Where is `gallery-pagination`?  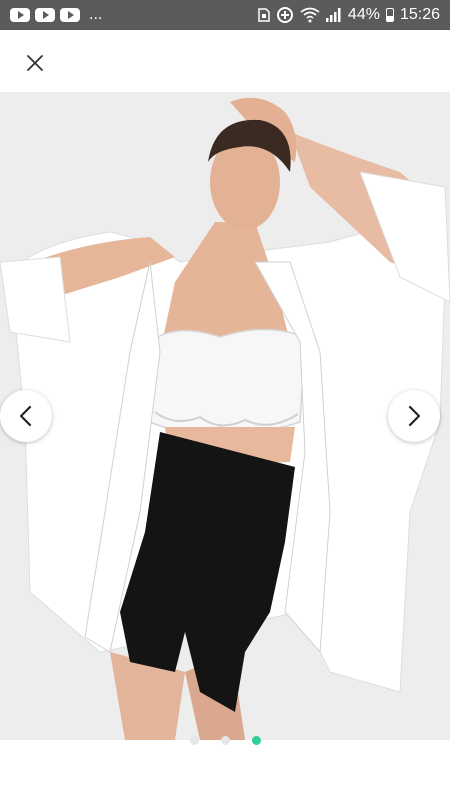
gallery-pagination is located at coordinates (225, 740).